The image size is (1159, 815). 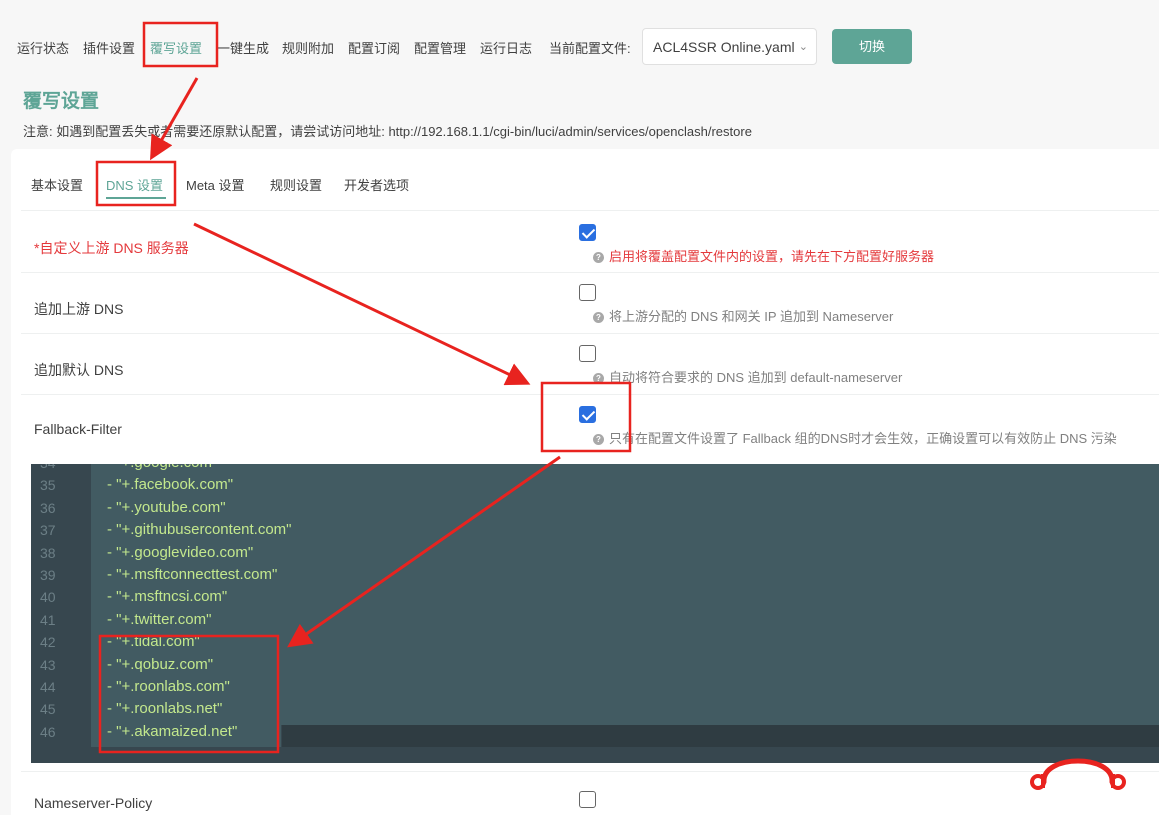 What do you see at coordinates (174, 119) in the screenshot?
I see `annotation-arrow` at bounding box center [174, 119].